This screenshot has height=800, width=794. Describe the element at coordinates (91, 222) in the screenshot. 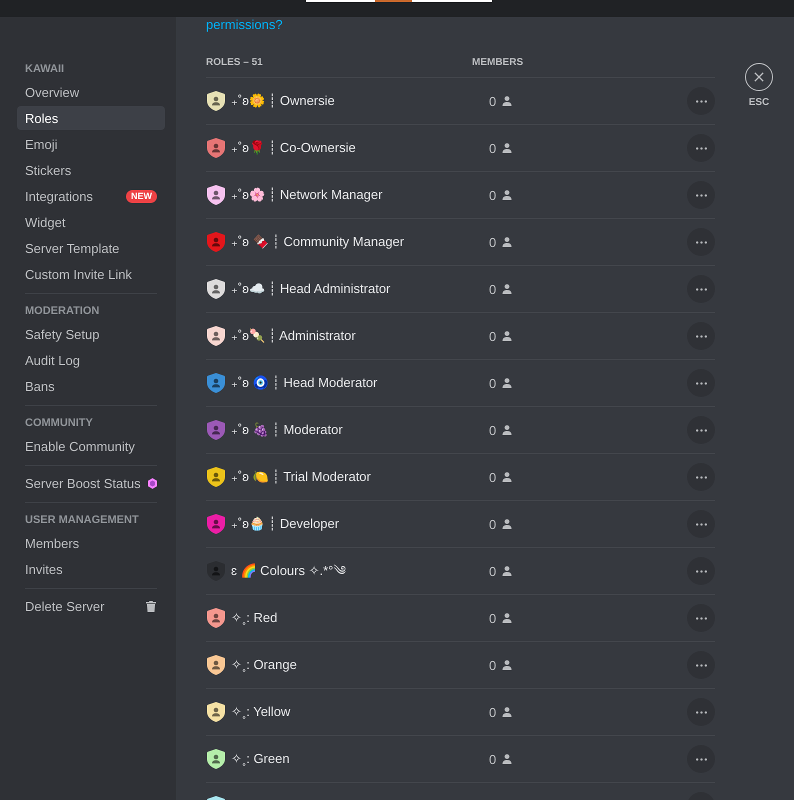

I see `sidebar-item: Widget` at that location.